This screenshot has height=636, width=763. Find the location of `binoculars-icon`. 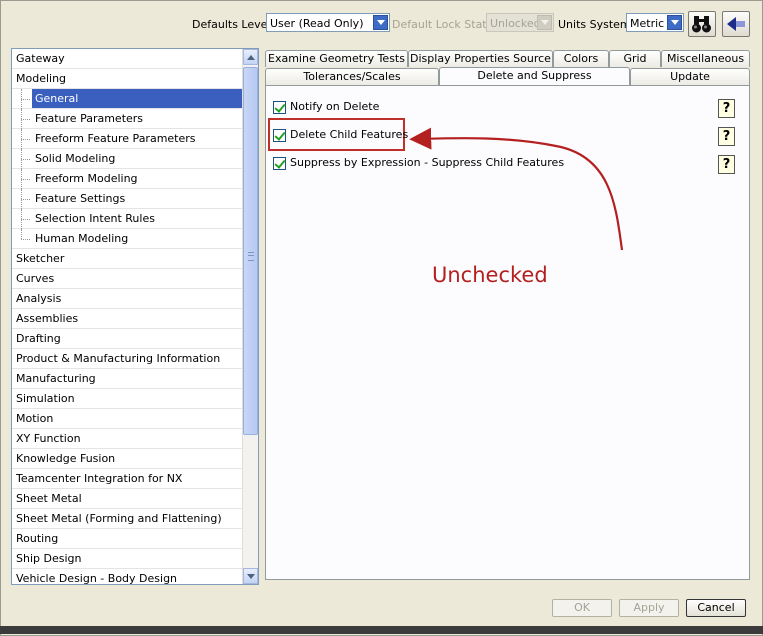

binoculars-icon is located at coordinates (701, 24).